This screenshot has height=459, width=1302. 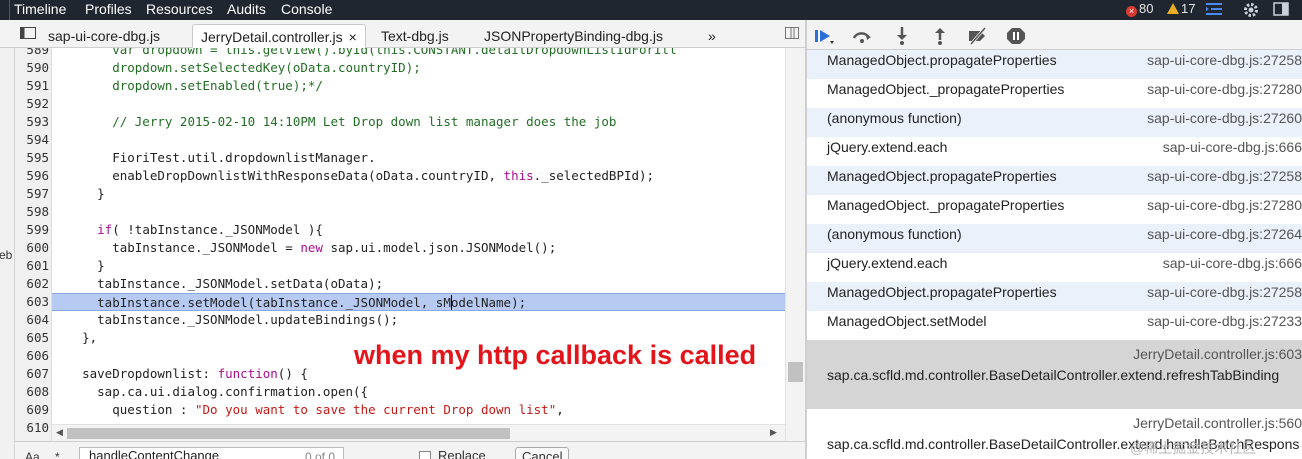 I want to click on settings-gear-icon, so click(x=1251, y=10).